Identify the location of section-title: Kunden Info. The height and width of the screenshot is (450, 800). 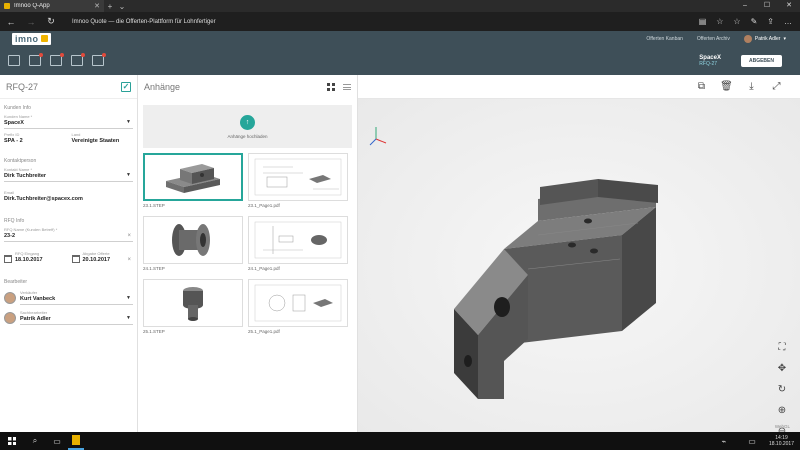
(17, 108).